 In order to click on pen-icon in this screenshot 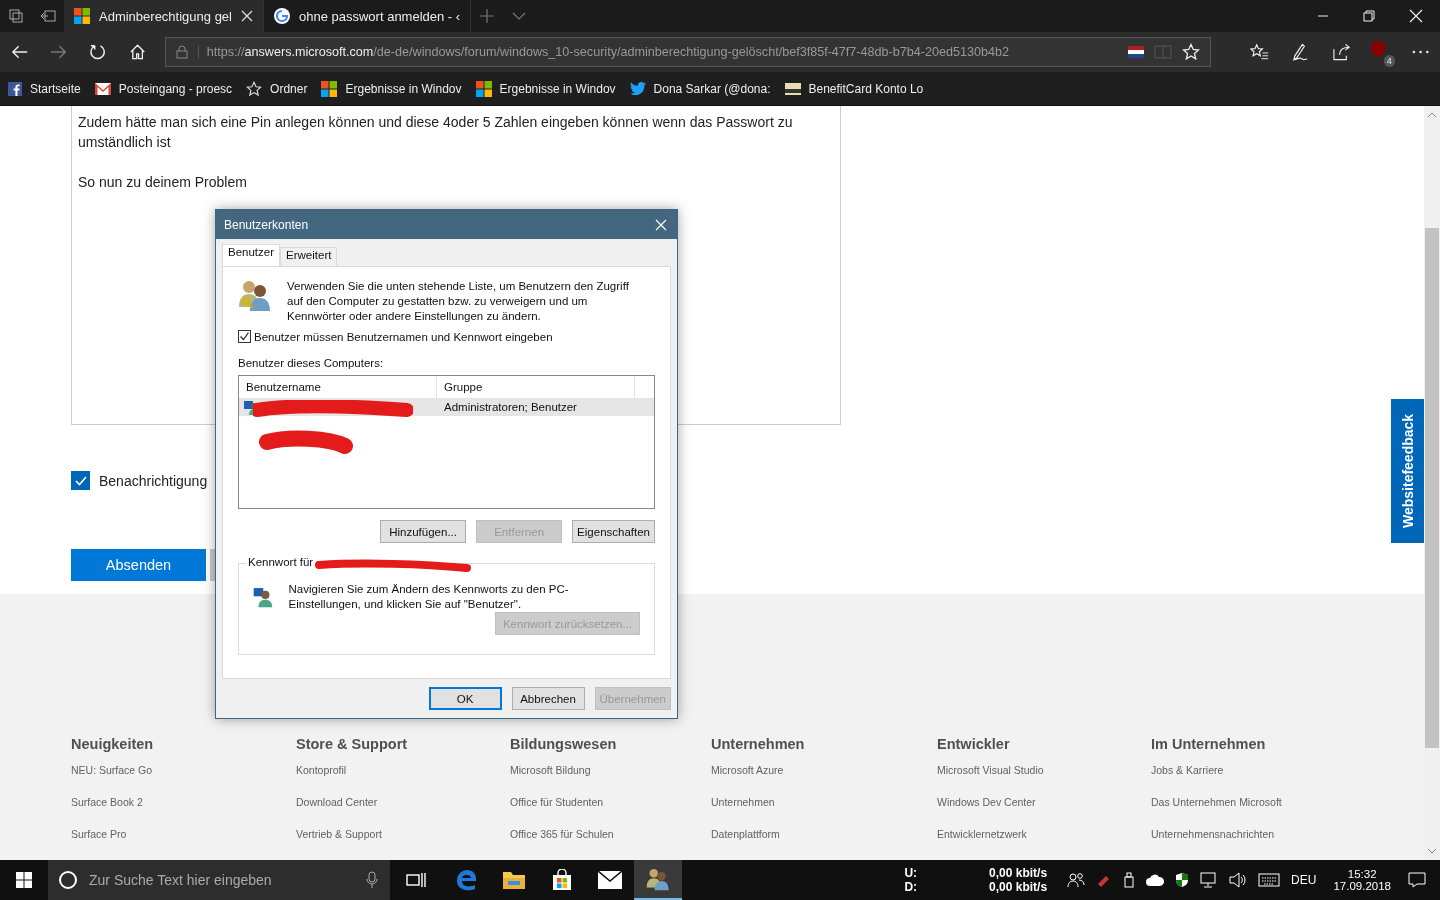, I will do `click(1300, 52)`.